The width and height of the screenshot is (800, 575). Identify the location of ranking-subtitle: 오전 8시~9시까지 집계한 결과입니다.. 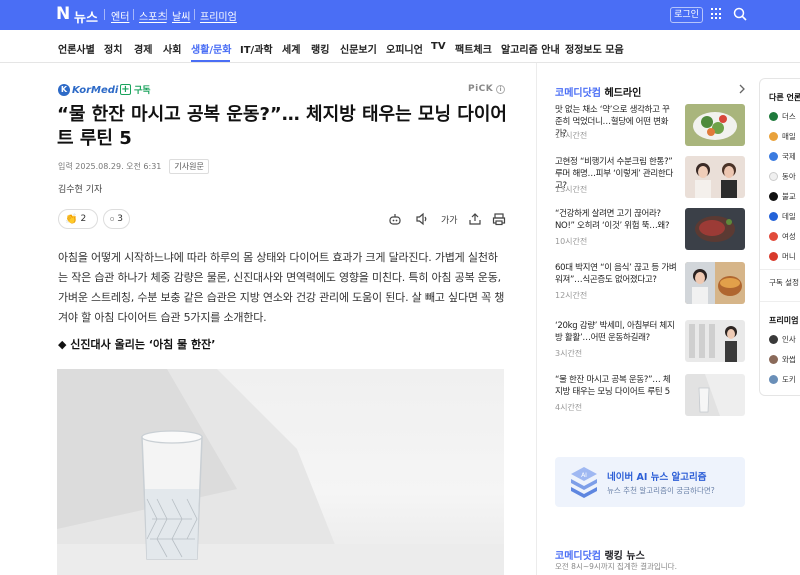
(616, 566).